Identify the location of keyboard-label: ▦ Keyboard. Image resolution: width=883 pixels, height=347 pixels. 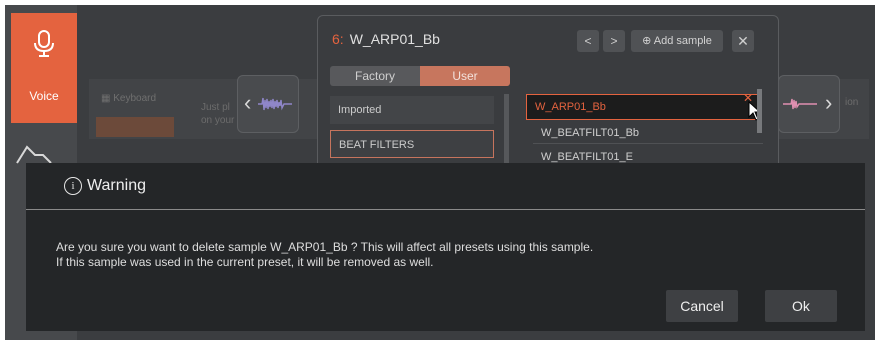
(129, 98).